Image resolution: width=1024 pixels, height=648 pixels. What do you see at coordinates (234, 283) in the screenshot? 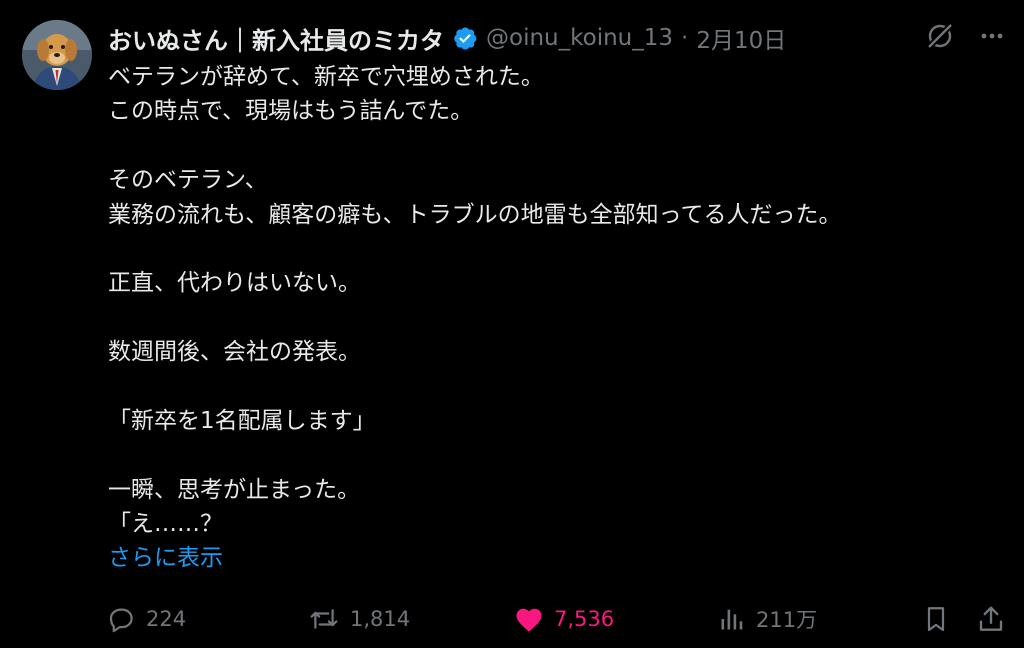
I see `post-line: 正直、代わりはいない。` at bounding box center [234, 283].